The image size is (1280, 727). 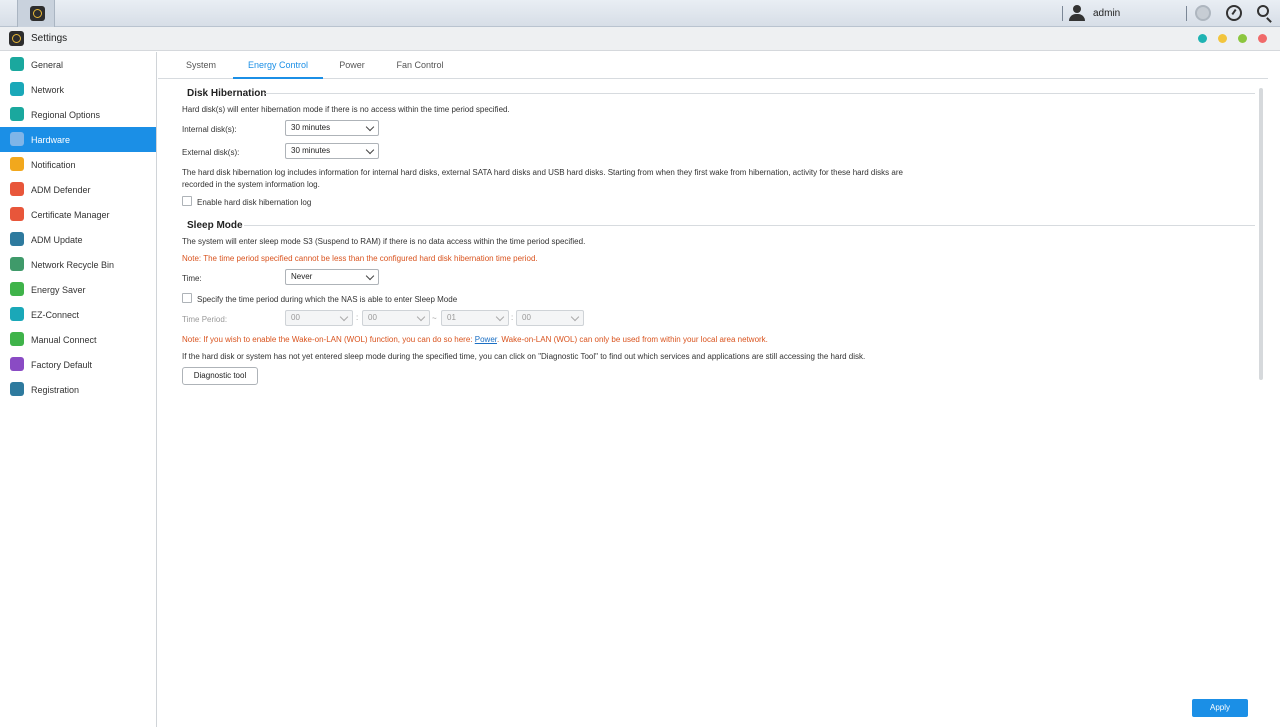 What do you see at coordinates (1262, 38) in the screenshot?
I see `window-close-button` at bounding box center [1262, 38].